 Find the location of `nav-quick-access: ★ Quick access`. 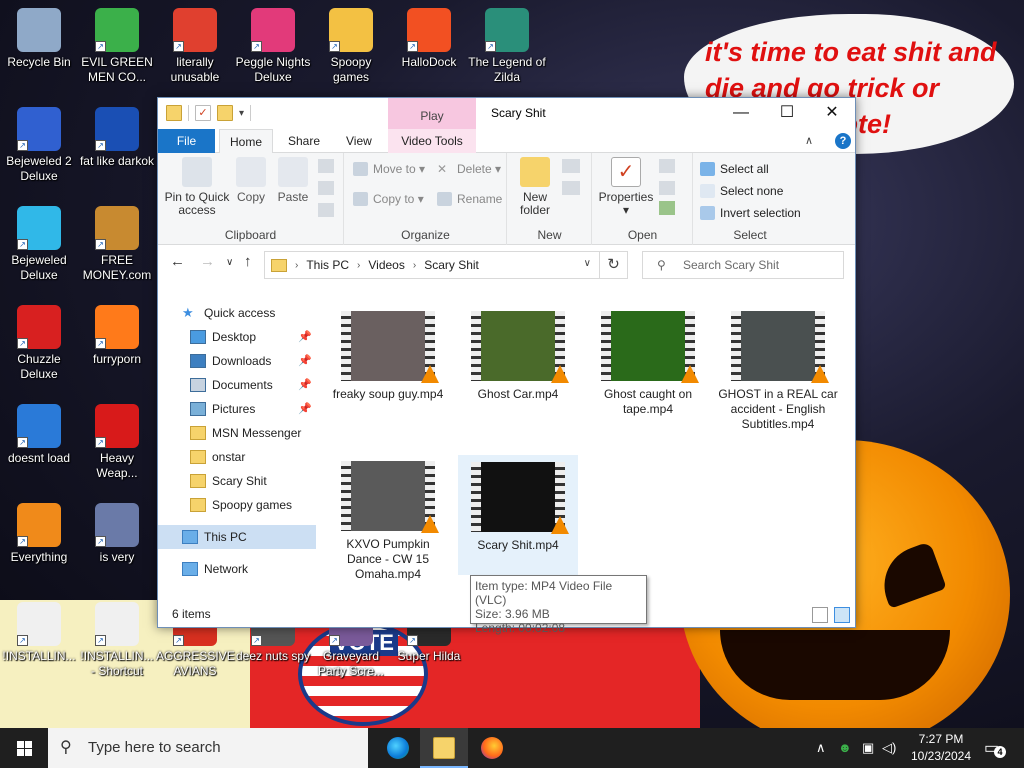

nav-quick-access: ★ Quick access is located at coordinates (237, 313).